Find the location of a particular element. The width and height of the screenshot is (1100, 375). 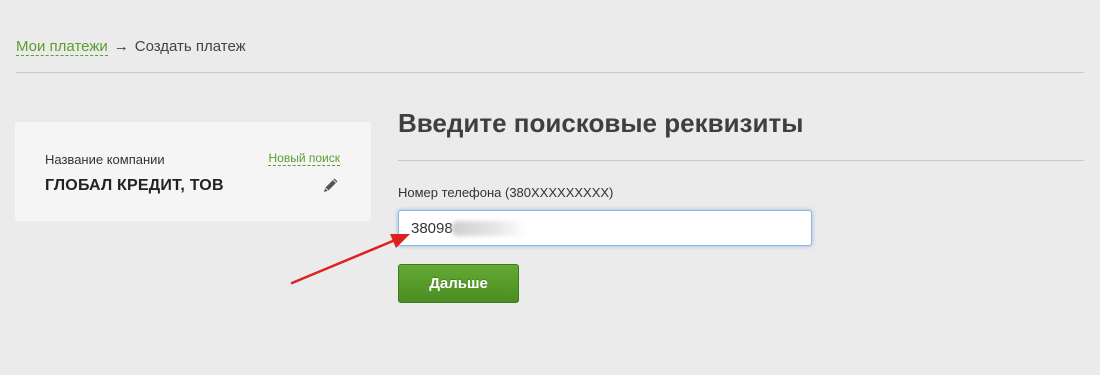

page-title: Введите поисковые реквизиты is located at coordinates (601, 123).